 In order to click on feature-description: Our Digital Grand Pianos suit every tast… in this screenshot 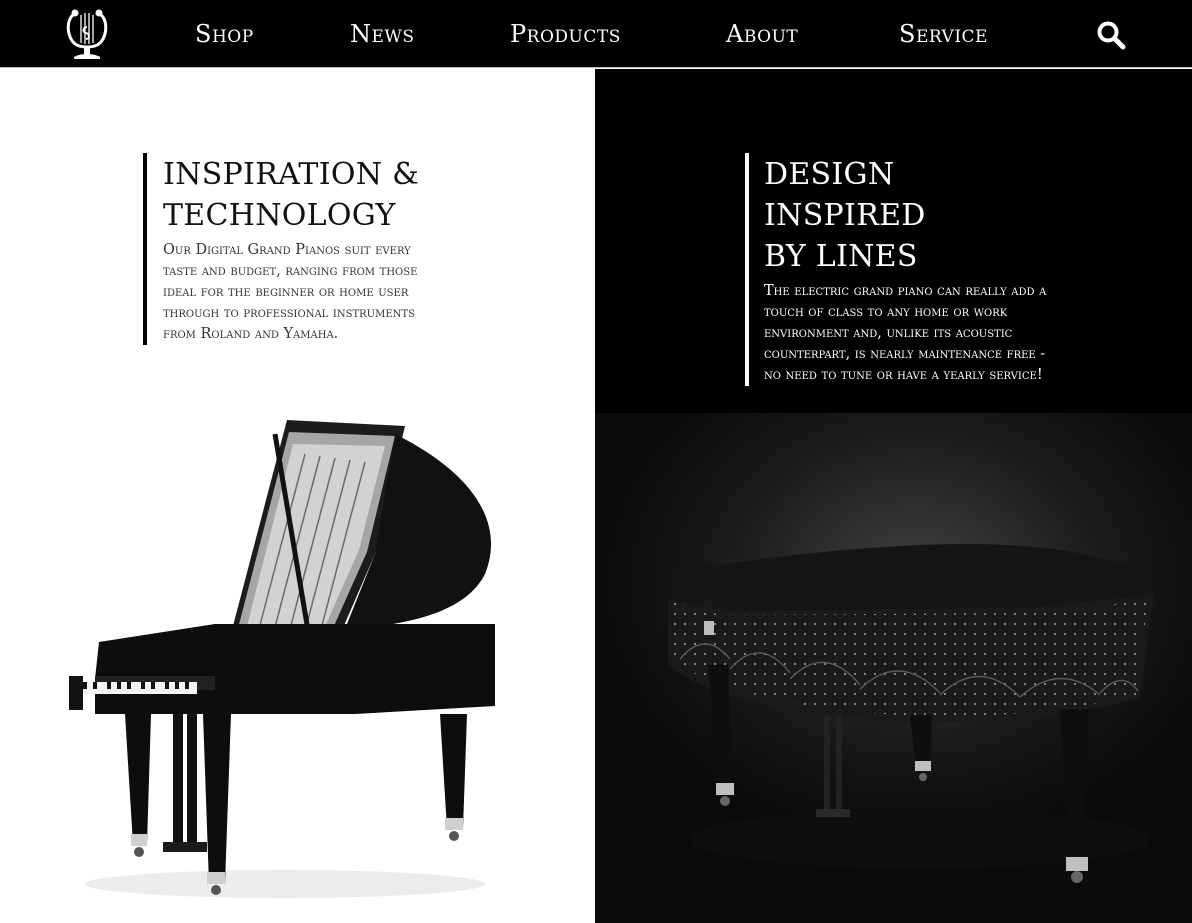, I will do `click(290, 292)`.